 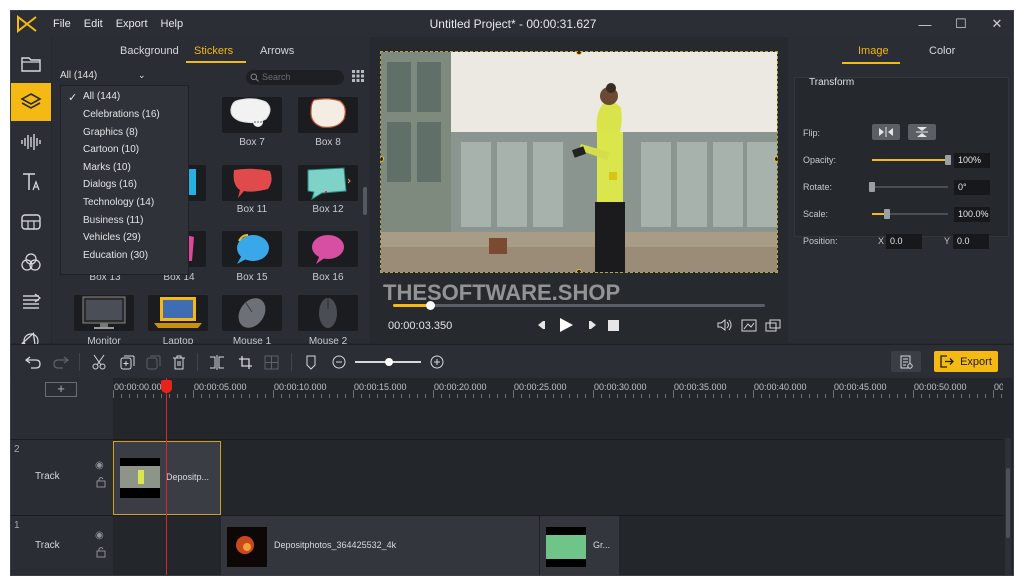 What do you see at coordinates (904, 241) in the screenshot?
I see `position-x-input: 0.0` at bounding box center [904, 241].